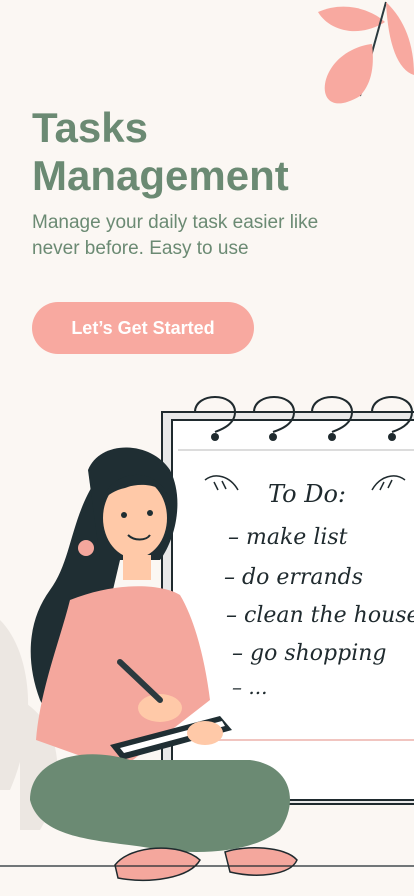 The height and width of the screenshot is (896, 414). Describe the element at coordinates (307, 494) in the screenshot. I see `todo-heading: To Do:` at that location.